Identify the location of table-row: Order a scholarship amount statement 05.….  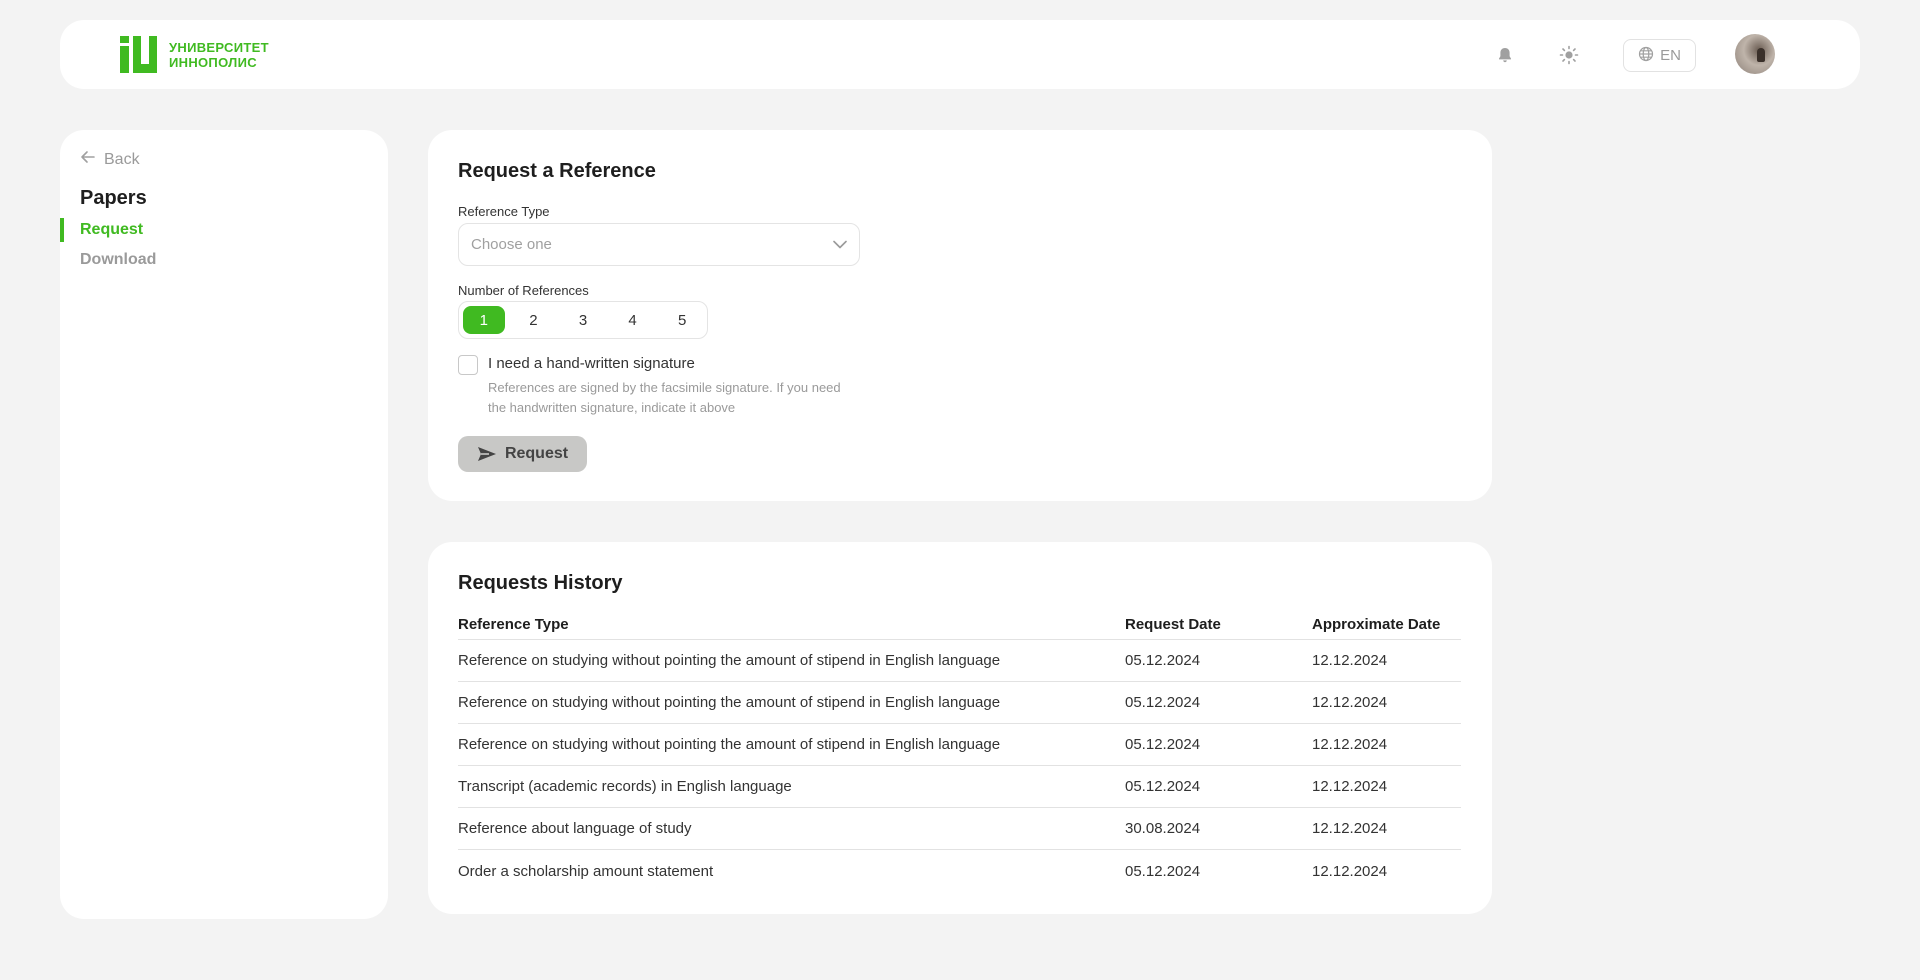
(959, 871).